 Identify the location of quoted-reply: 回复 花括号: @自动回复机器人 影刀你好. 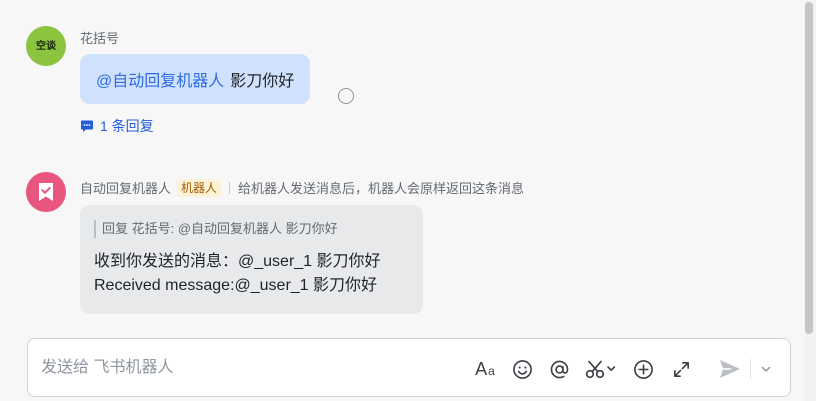
(251, 229).